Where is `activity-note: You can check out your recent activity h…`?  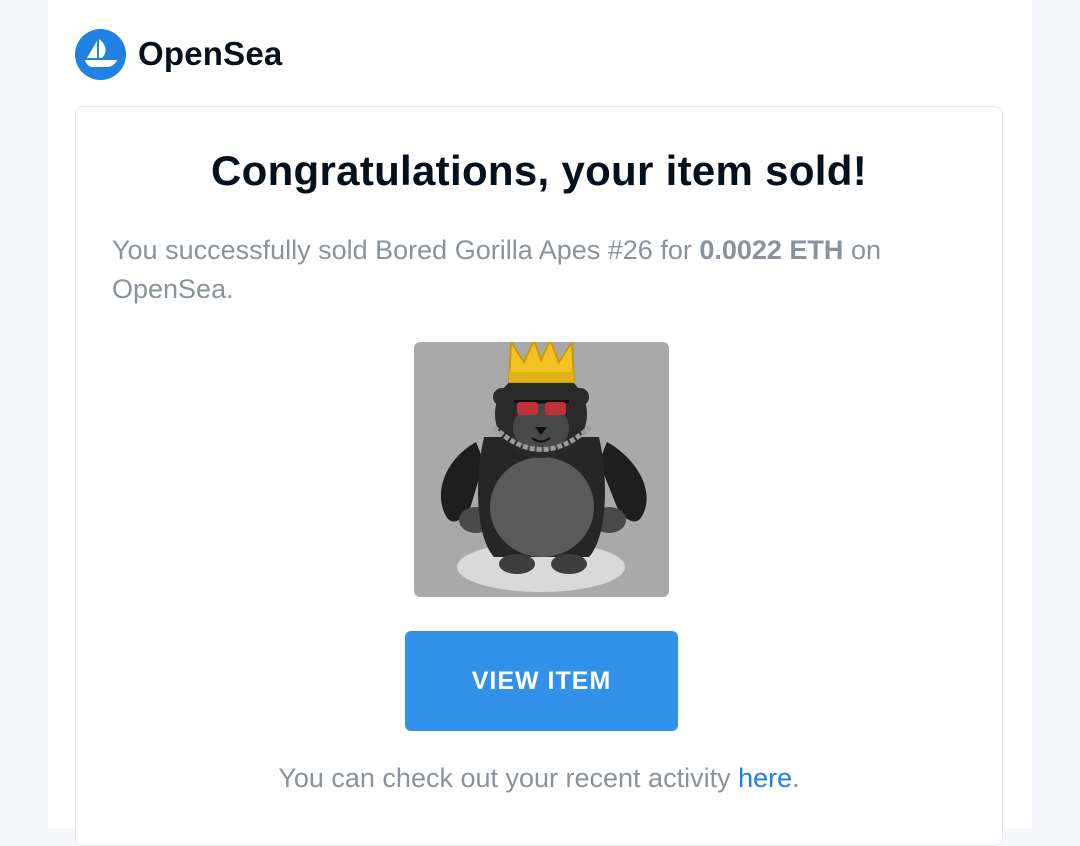 activity-note: You can check out your recent activity h… is located at coordinates (539, 778).